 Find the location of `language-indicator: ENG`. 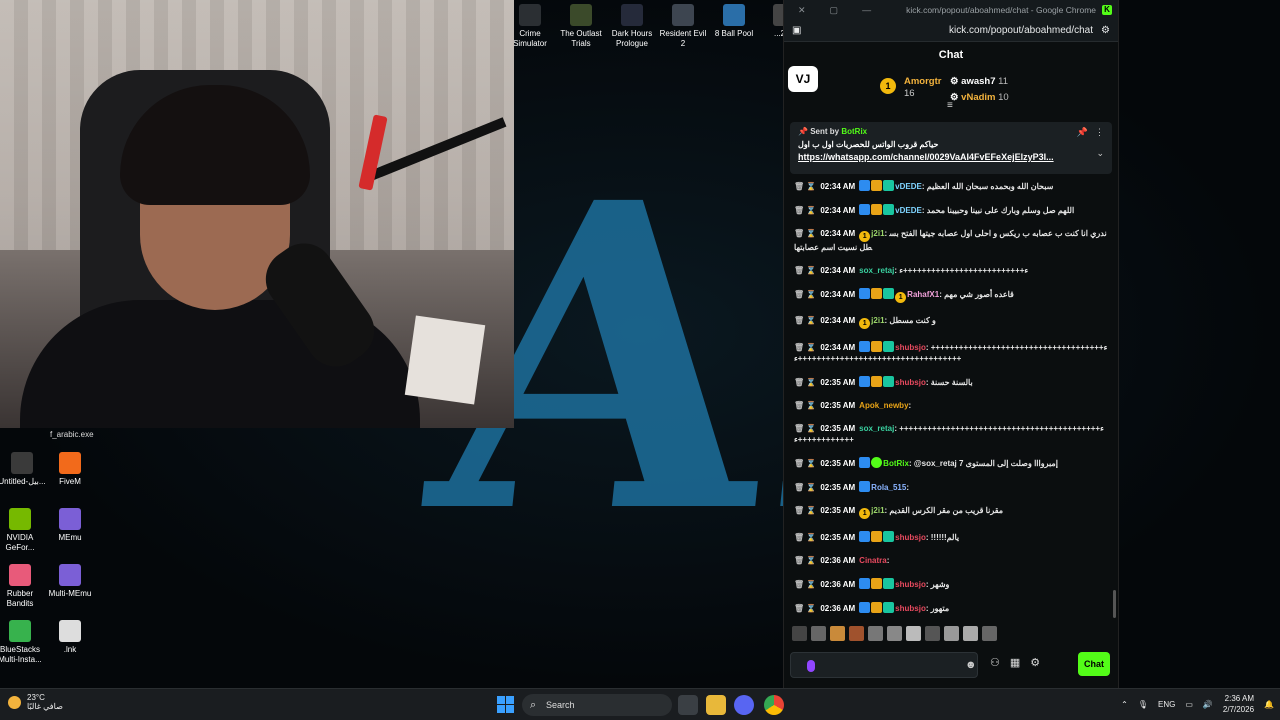

language-indicator: ENG is located at coordinates (1166, 704).